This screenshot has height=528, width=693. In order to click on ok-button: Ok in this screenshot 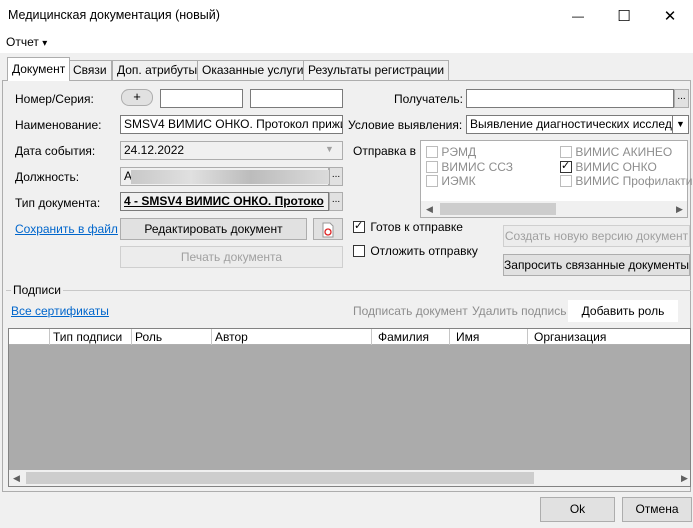, I will do `click(577, 509)`.